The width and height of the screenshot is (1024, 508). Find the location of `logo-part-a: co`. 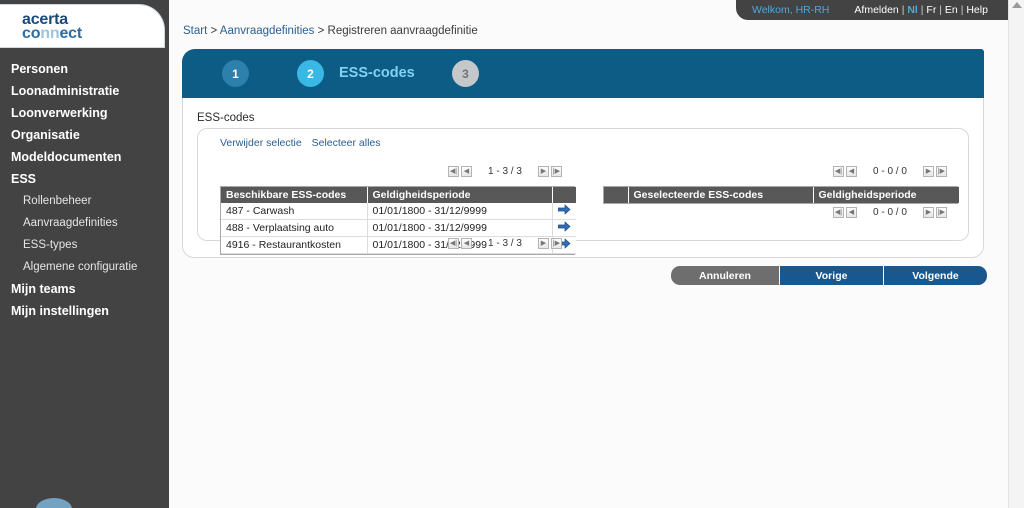

logo-part-a: co is located at coordinates (31, 33).